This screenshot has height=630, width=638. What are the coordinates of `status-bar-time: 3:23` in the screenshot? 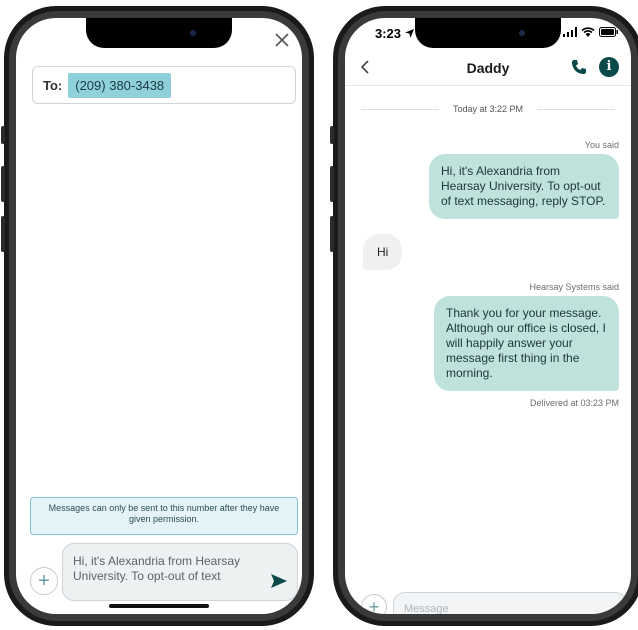 It's located at (394, 33).